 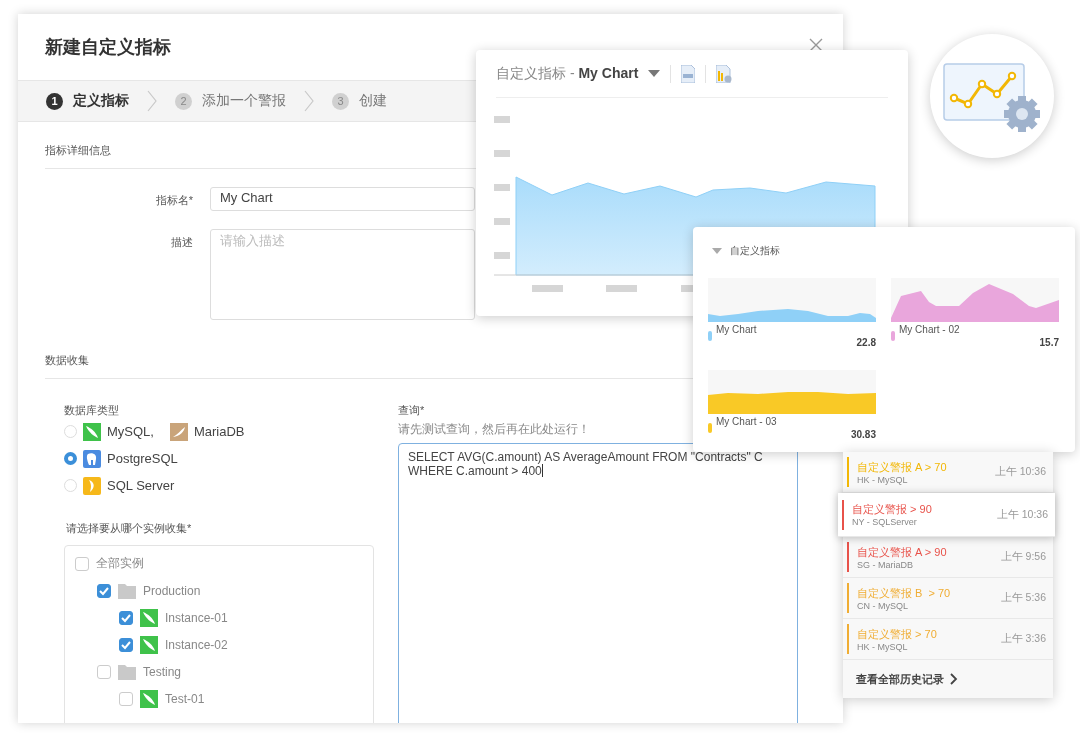 What do you see at coordinates (724, 73) in the screenshot?
I see `bar-chart-file-icon` at bounding box center [724, 73].